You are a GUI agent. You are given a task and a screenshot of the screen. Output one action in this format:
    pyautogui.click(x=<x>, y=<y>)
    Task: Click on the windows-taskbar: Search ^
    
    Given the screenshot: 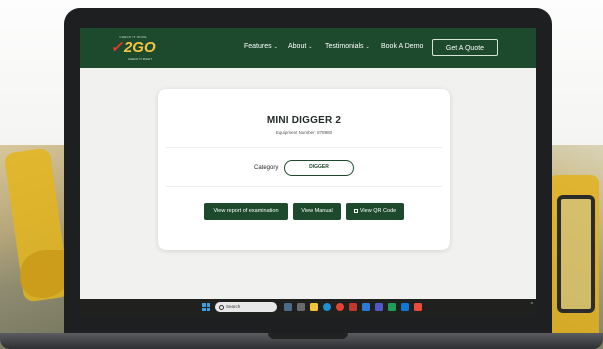 What is the action you would take?
    pyautogui.click(x=308, y=307)
    